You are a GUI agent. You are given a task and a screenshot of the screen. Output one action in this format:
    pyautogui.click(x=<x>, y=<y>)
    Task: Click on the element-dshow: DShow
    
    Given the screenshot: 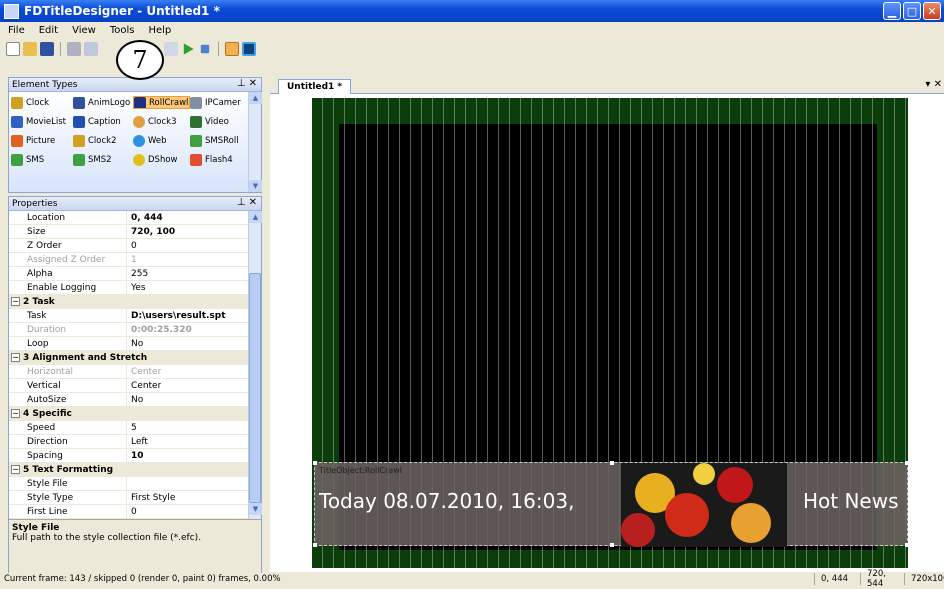 What is the action you would take?
    pyautogui.click(x=161, y=159)
    